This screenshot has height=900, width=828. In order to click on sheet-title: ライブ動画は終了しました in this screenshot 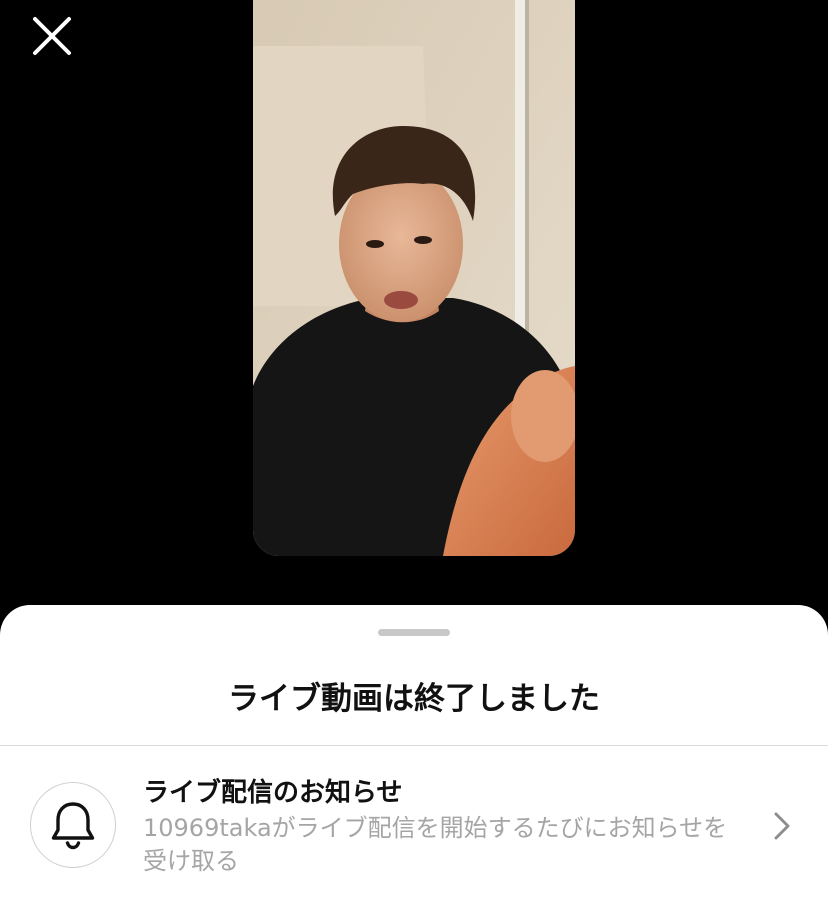, I will do `click(414, 699)`.